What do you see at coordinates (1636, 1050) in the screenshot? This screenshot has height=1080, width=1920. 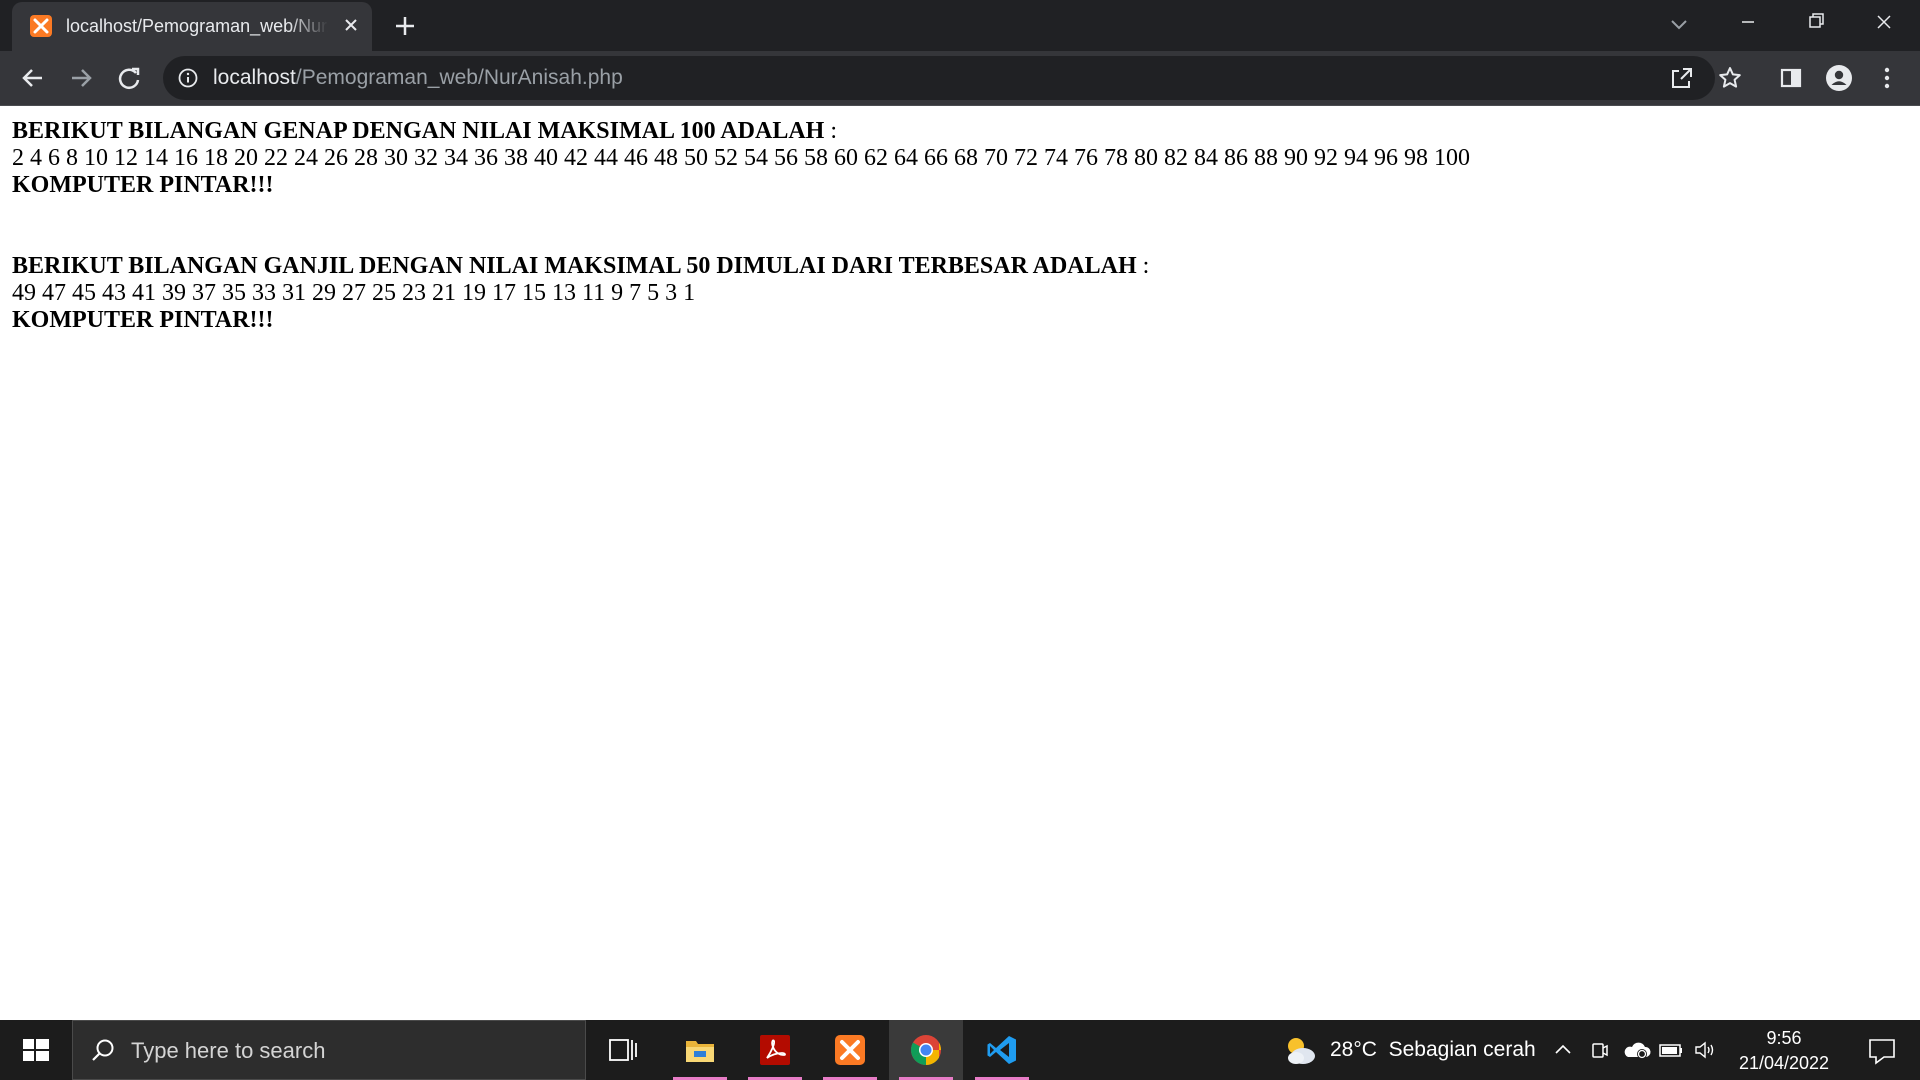 I see `onedrive-cloud-icon` at bounding box center [1636, 1050].